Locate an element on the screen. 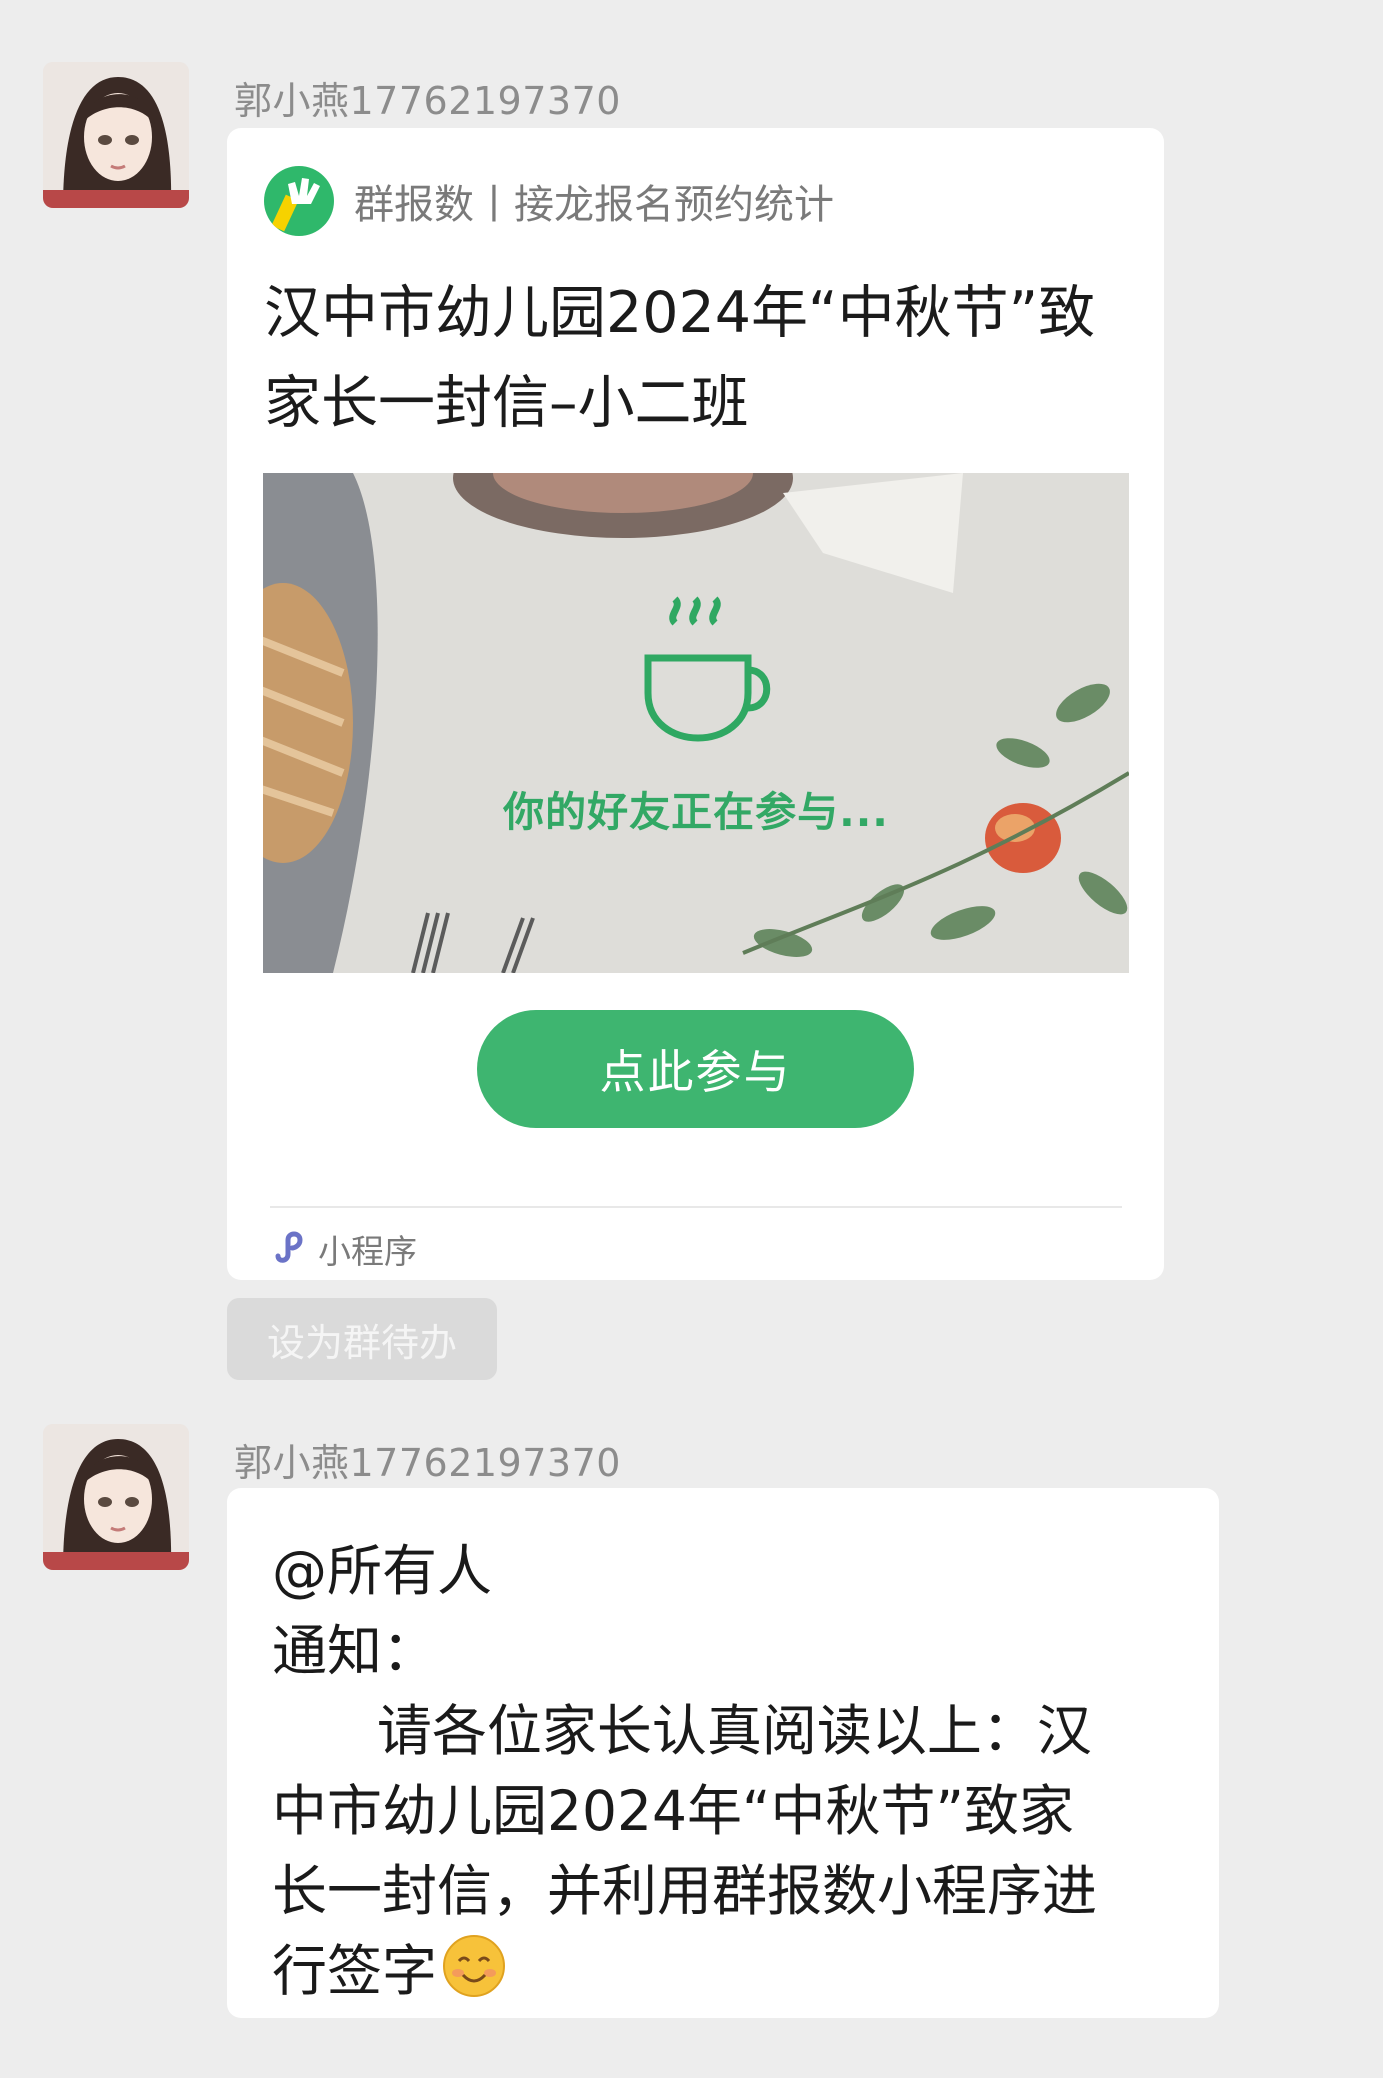 This screenshot has height=2078, width=1383. message-line: 中市幼儿园2024年“中秋节”致家 is located at coordinates (673, 1811).